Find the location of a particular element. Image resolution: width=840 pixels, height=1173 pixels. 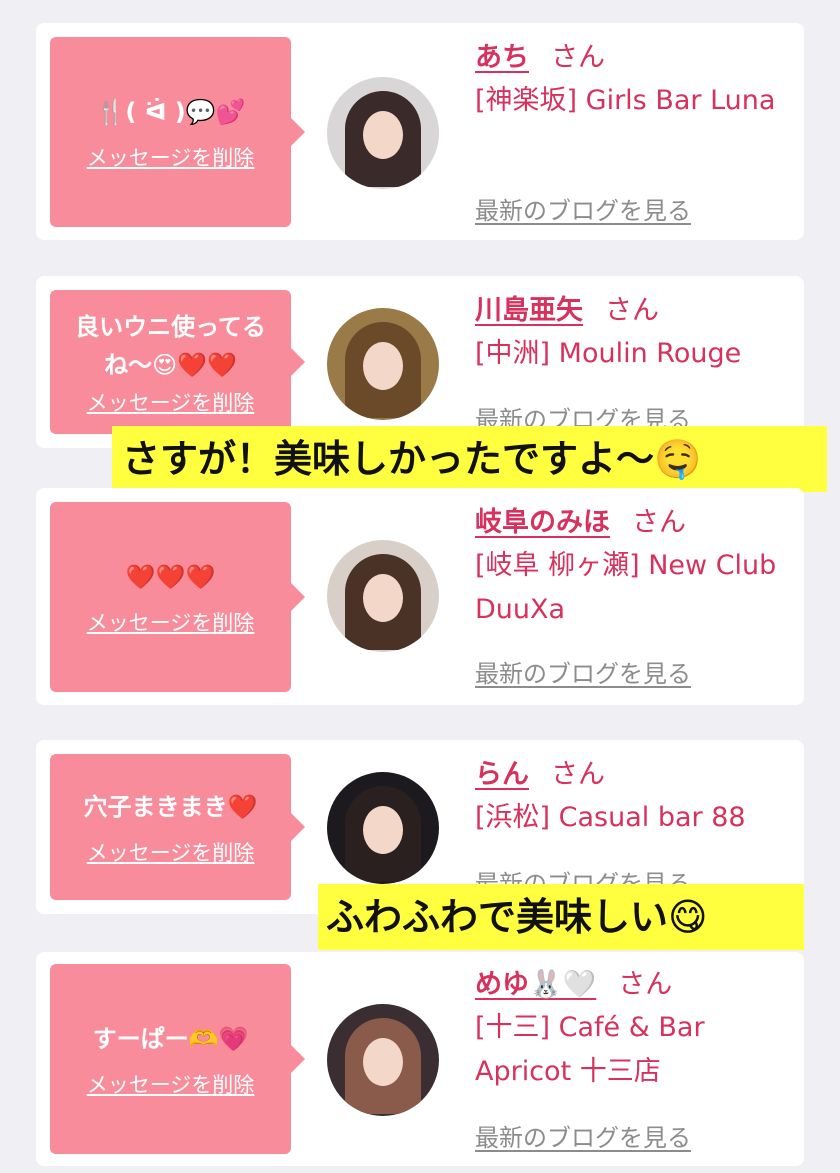

cast-name-link: 岐阜のみほ is located at coordinates (542, 522).